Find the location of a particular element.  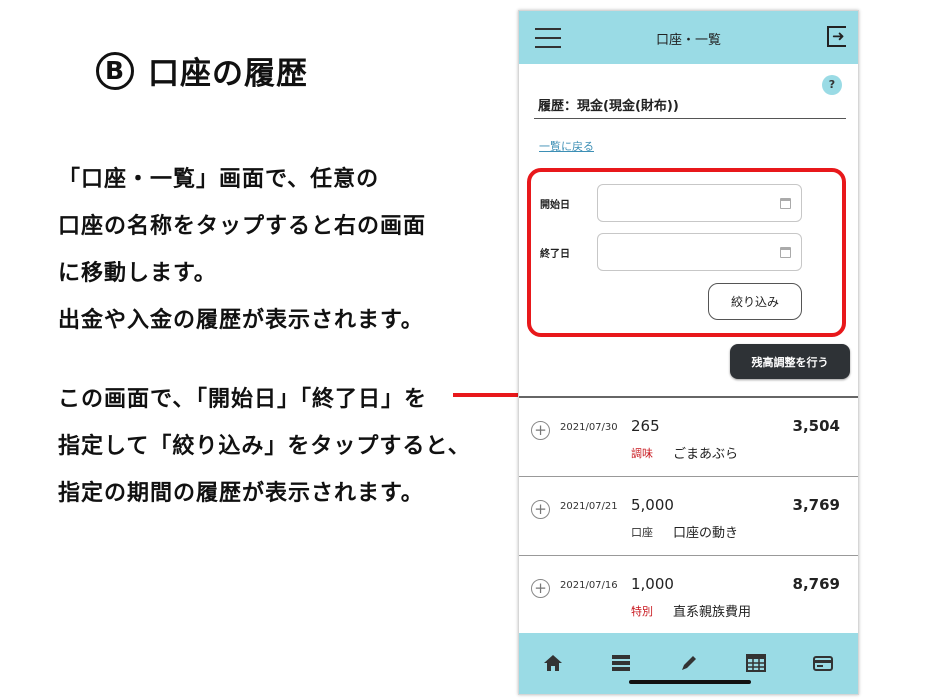

row-balance: 8,769 is located at coordinates (816, 584).